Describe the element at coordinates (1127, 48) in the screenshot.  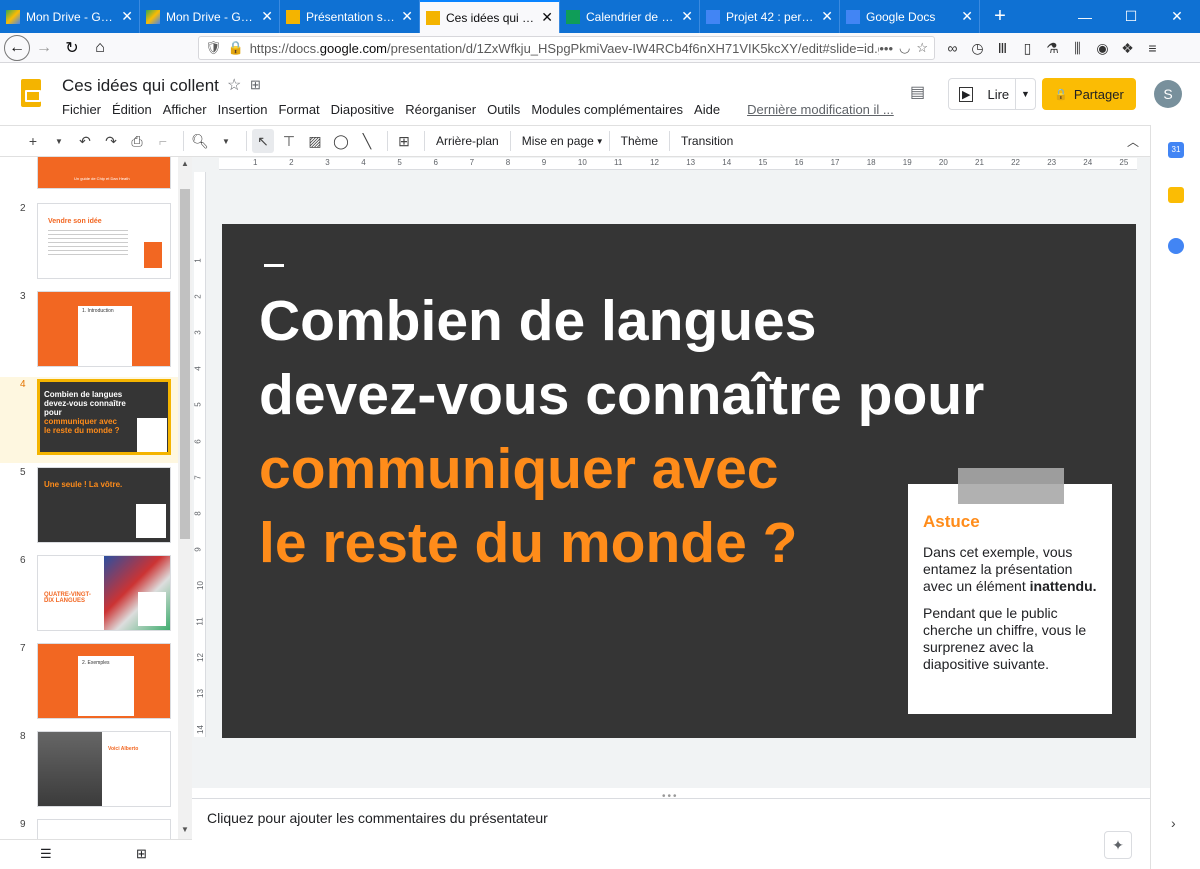
I see `puzzle-icon: ❖` at that location.